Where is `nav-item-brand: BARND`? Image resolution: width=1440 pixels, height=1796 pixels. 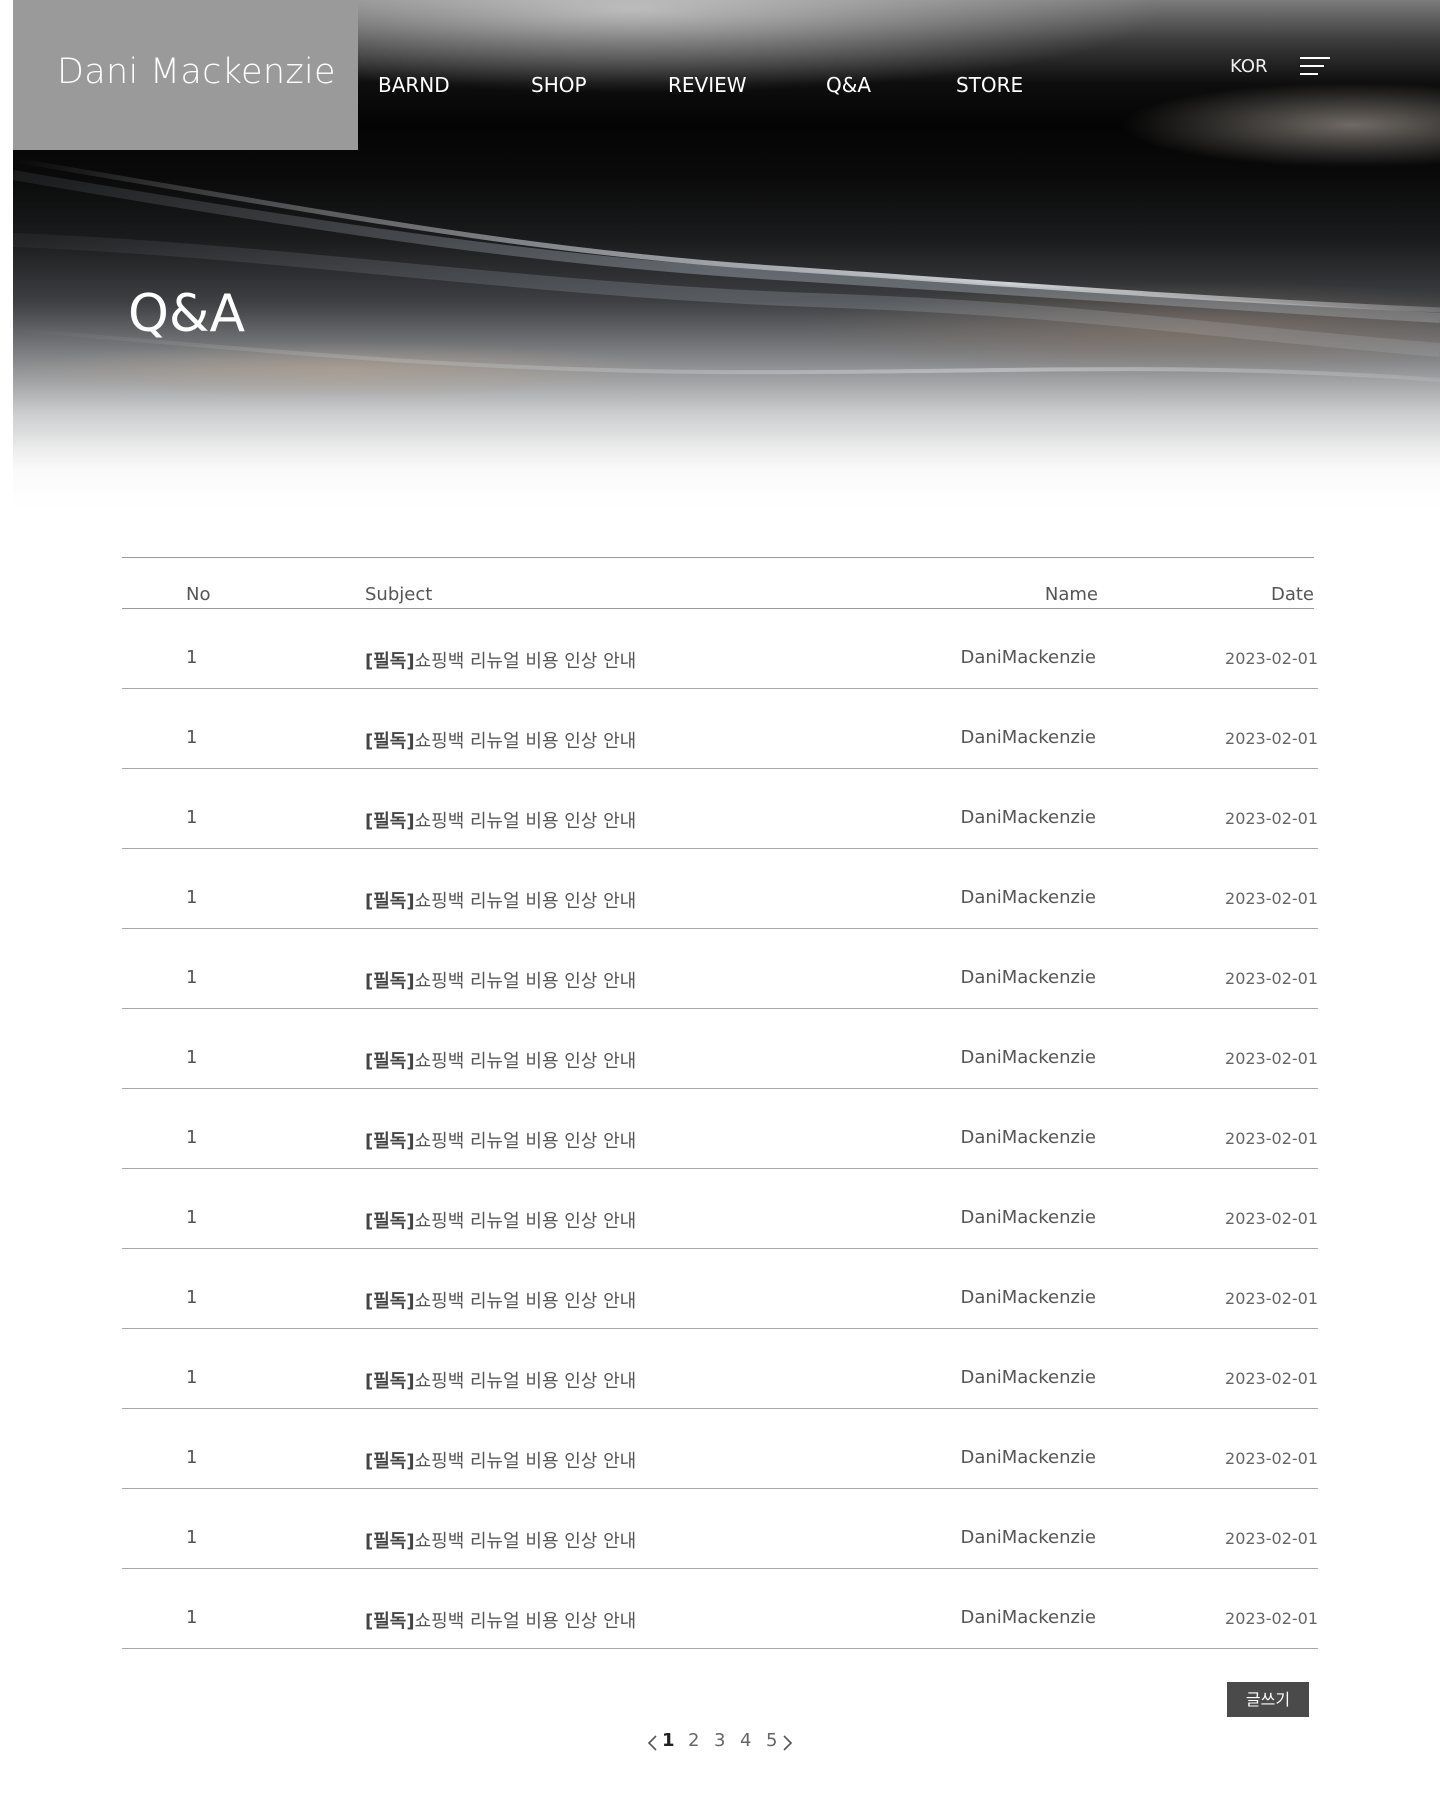 nav-item-brand: BARND is located at coordinates (414, 85).